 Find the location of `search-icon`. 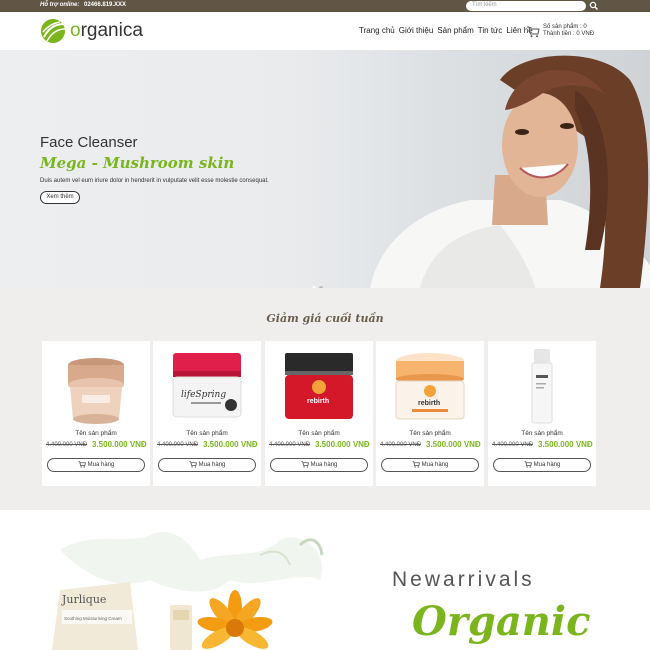

search-icon is located at coordinates (594, 6).